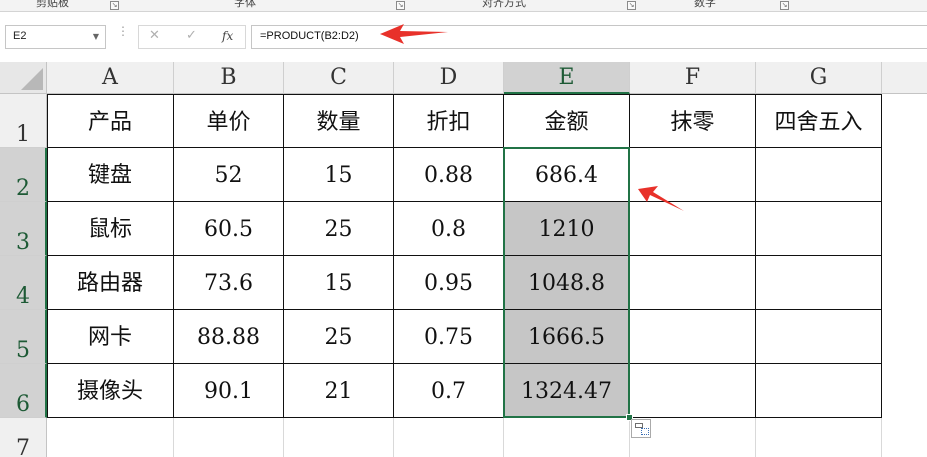  What do you see at coordinates (229, 78) in the screenshot?
I see `column-header-b: B` at bounding box center [229, 78].